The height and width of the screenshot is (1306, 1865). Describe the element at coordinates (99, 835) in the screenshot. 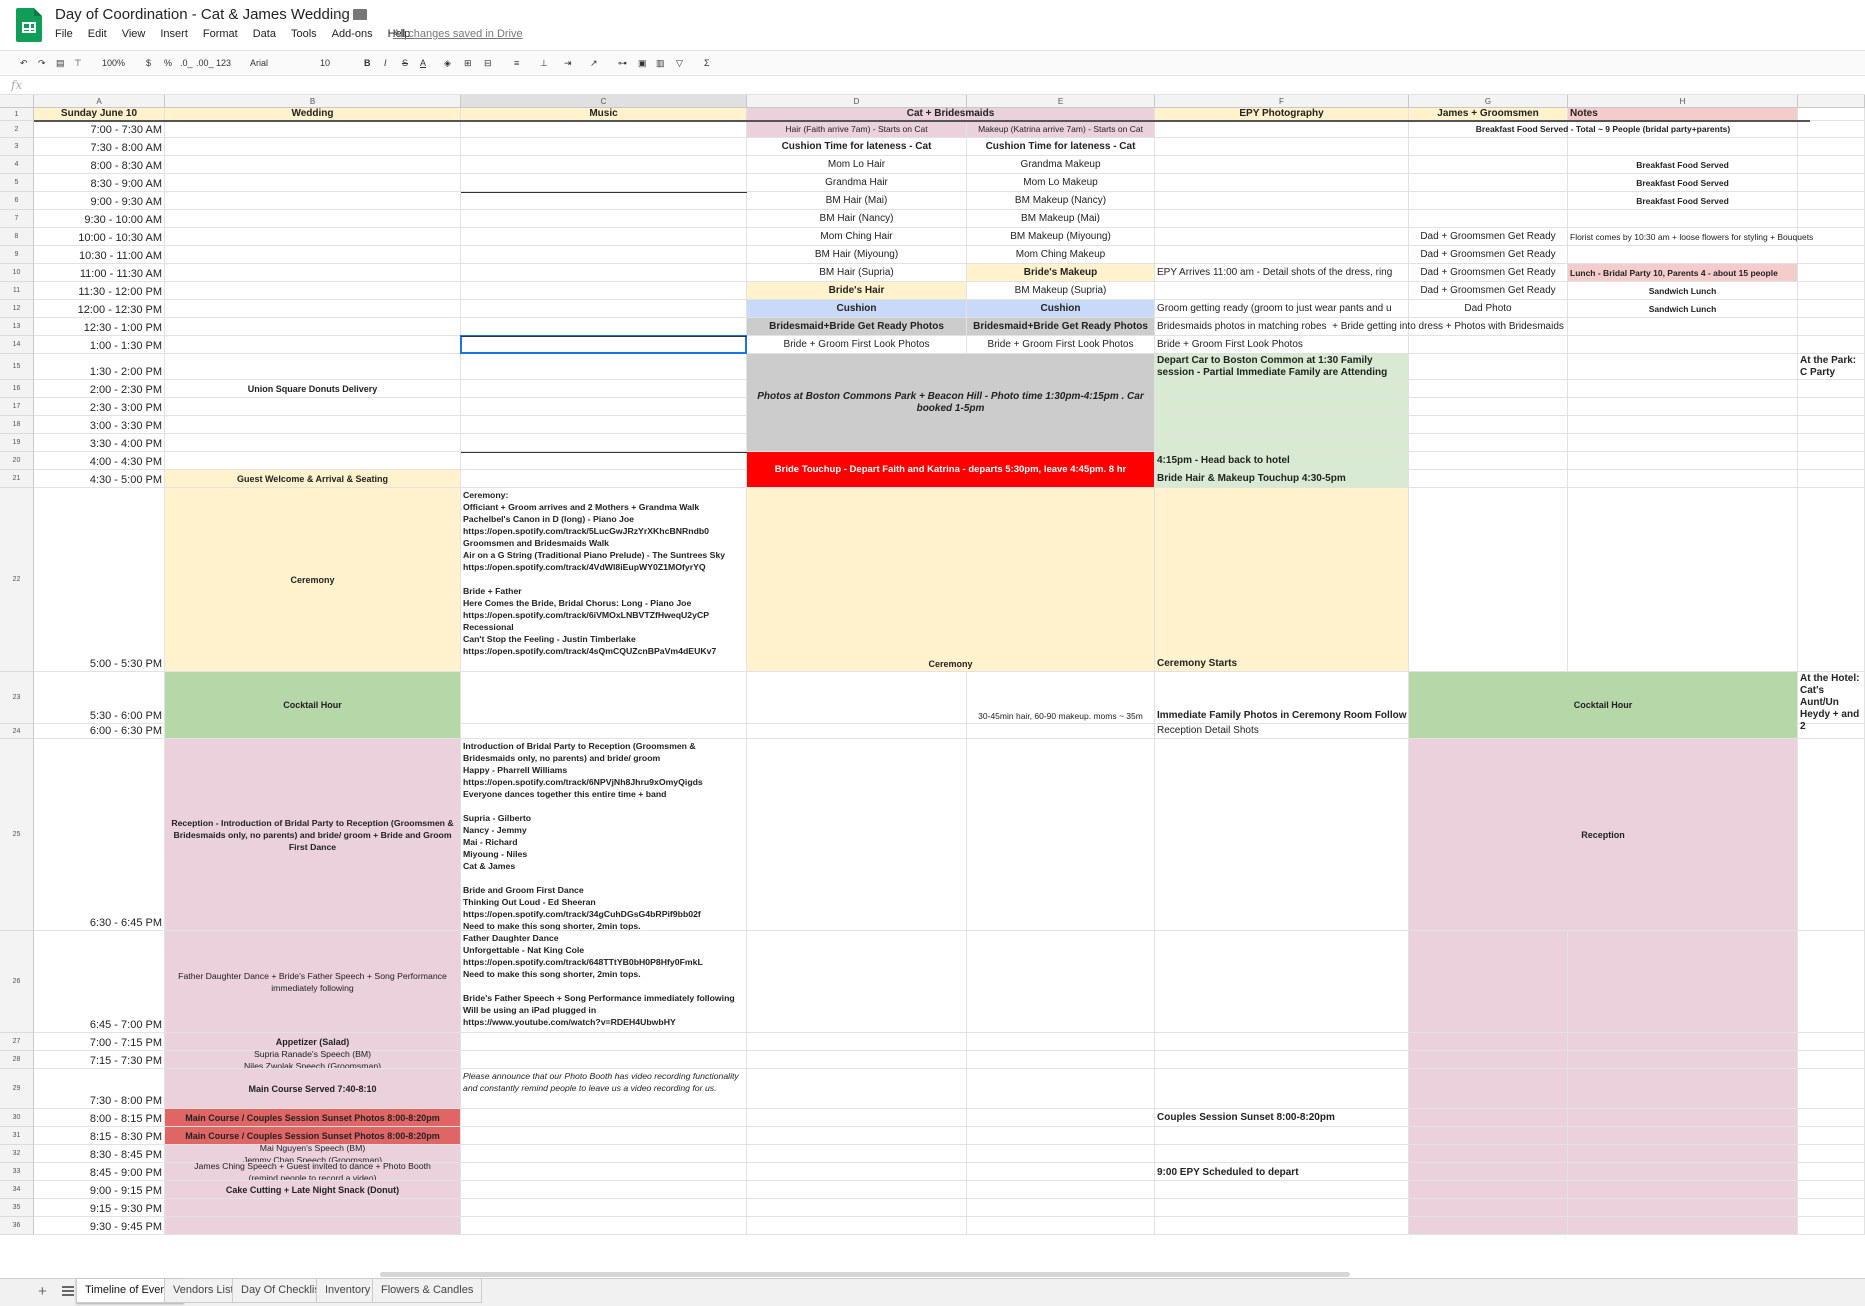

I see `cell-a25: 6:30 - 6:45 PM` at that location.